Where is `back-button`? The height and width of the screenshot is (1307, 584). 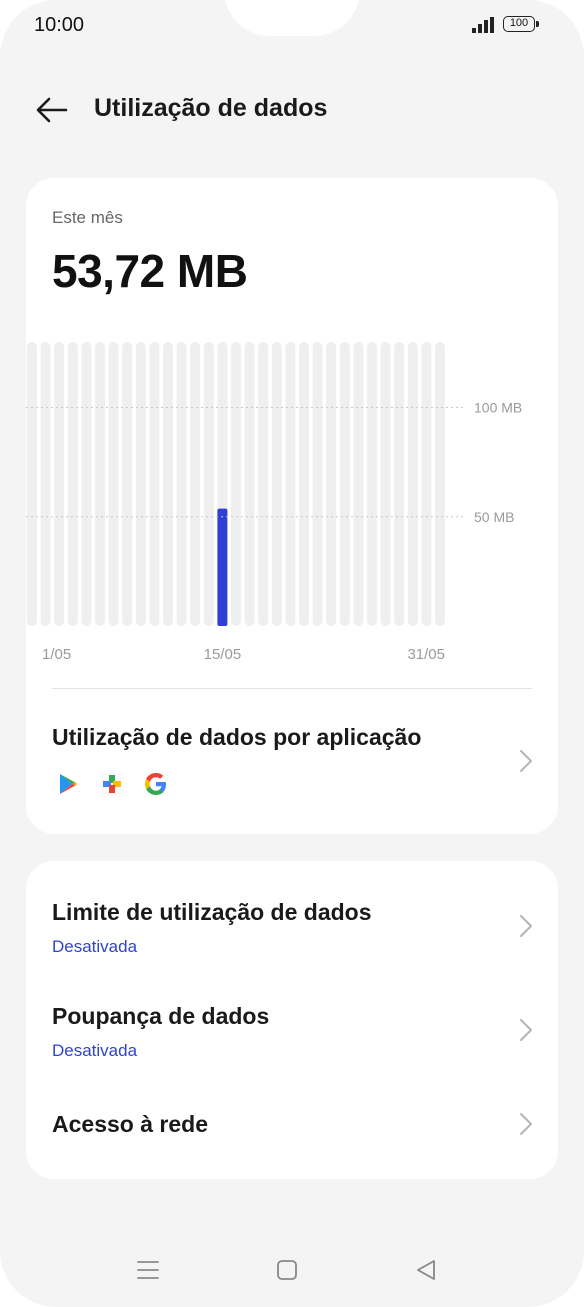 back-button is located at coordinates (52, 110).